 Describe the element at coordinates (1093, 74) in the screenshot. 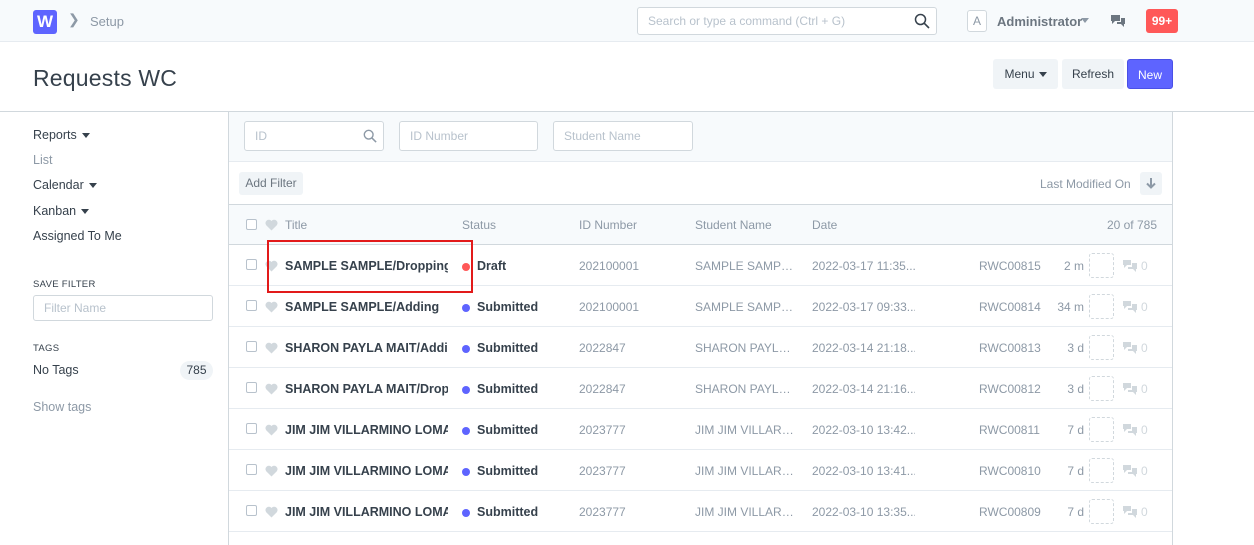

I see `refresh-button: Refresh` at that location.